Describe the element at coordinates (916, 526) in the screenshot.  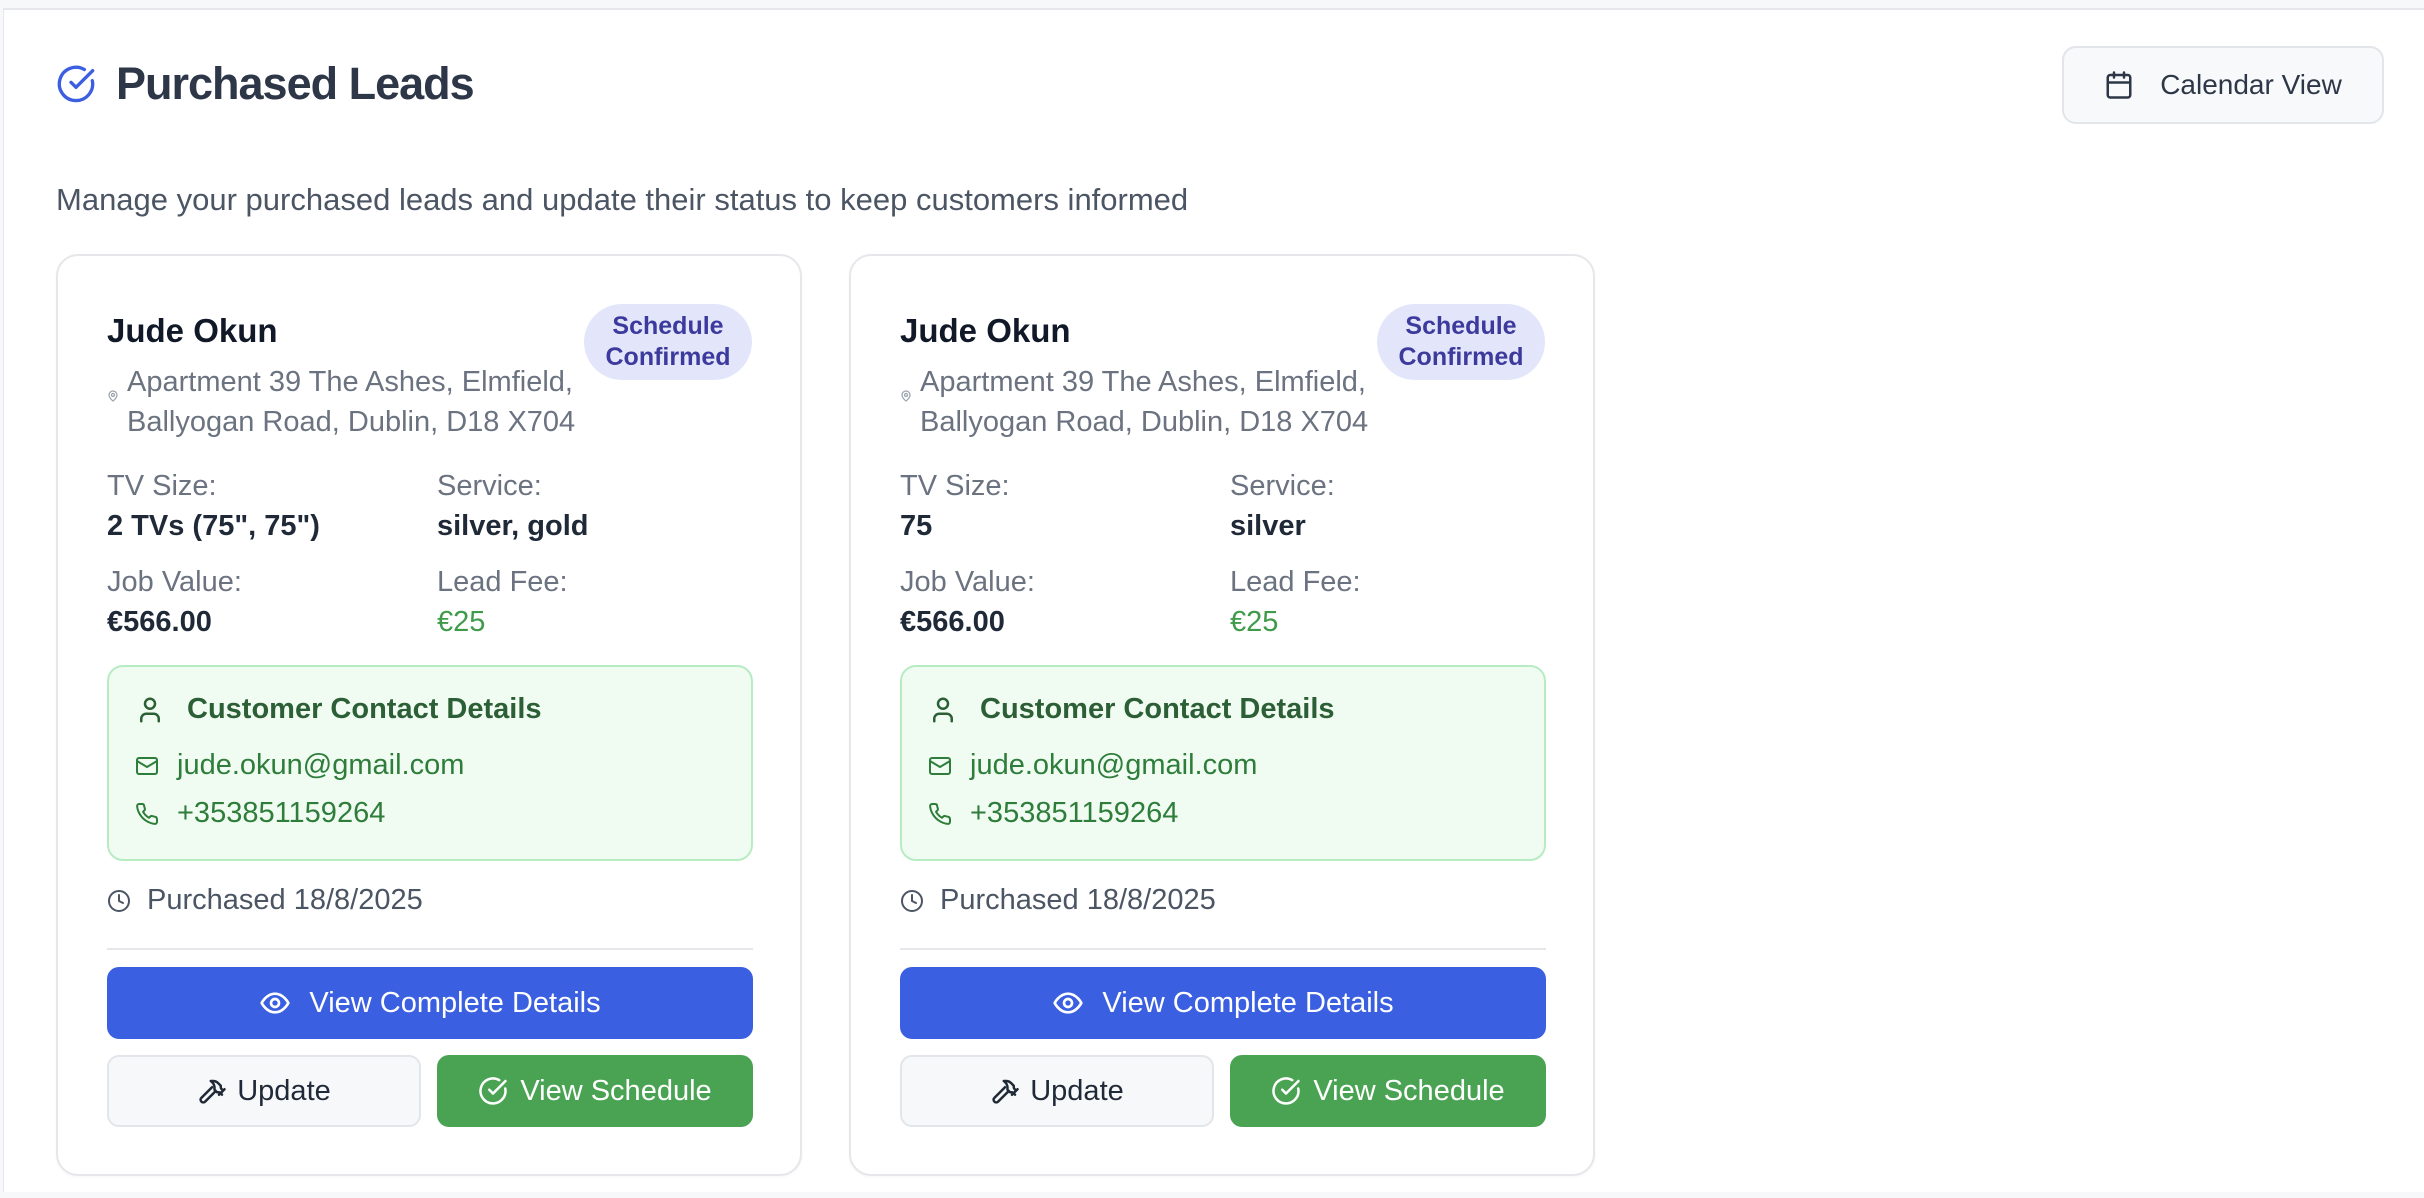
I see `tv-size-value: 75` at that location.